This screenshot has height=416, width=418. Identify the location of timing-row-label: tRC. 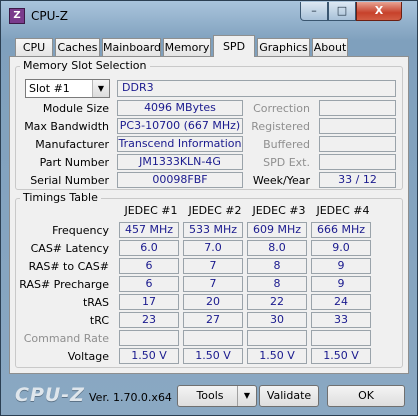
(99, 320).